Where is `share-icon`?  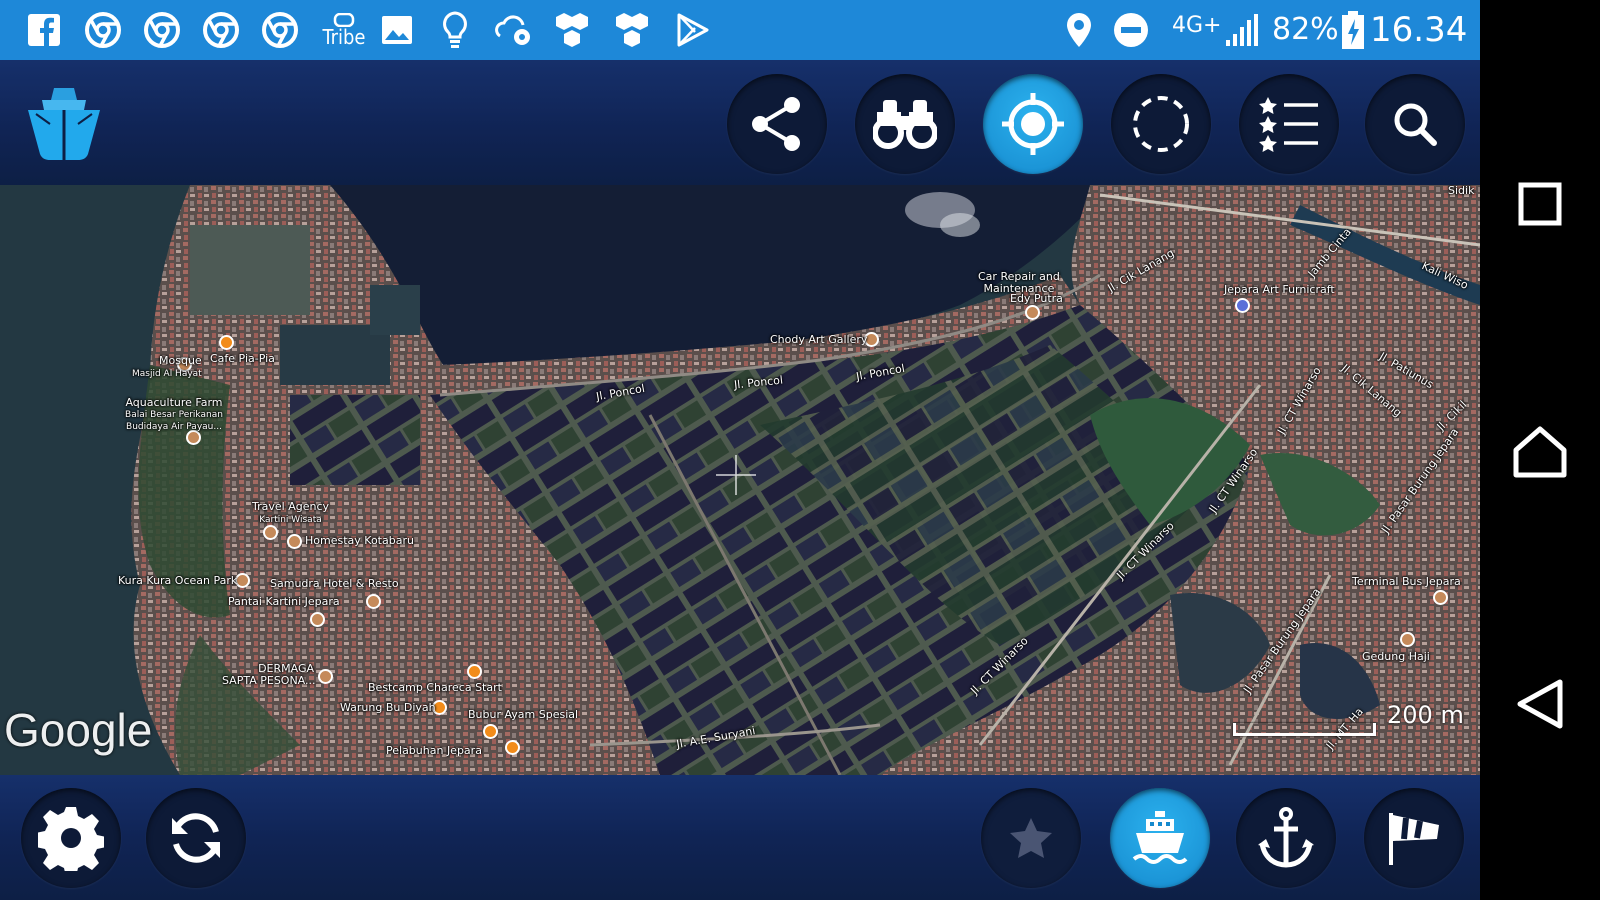 share-icon is located at coordinates (776, 124).